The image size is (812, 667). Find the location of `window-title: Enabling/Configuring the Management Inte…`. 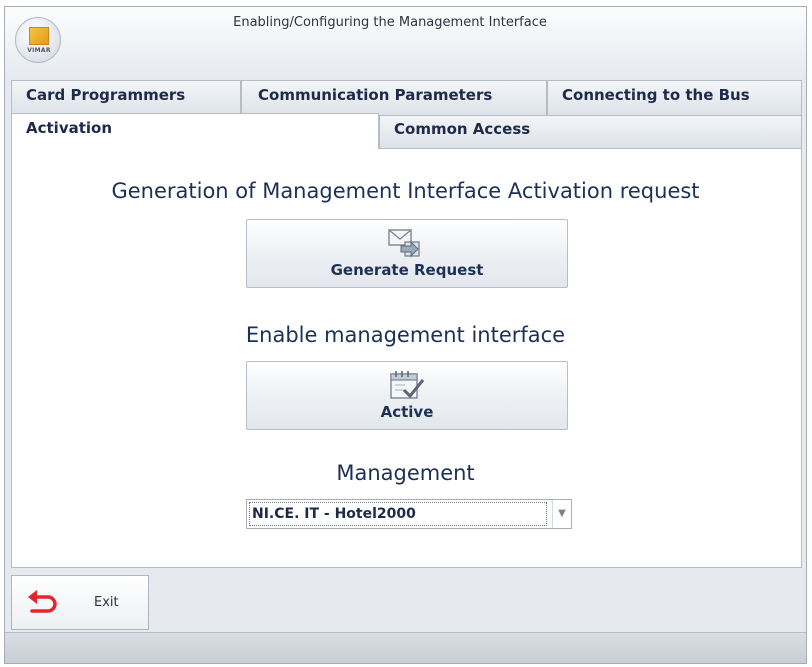

window-title: Enabling/Configuring the Management Inte… is located at coordinates (390, 22).